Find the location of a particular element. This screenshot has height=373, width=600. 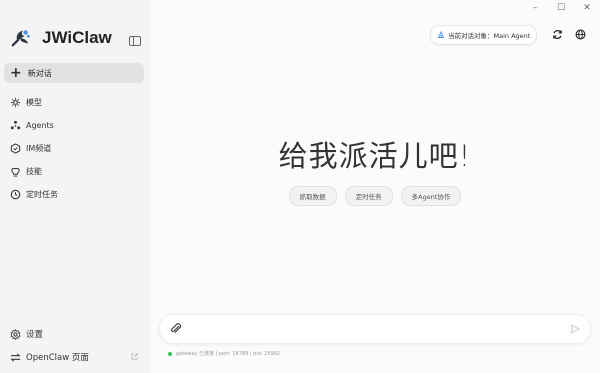

sidebar-item-agents: Agents is located at coordinates (32, 125).